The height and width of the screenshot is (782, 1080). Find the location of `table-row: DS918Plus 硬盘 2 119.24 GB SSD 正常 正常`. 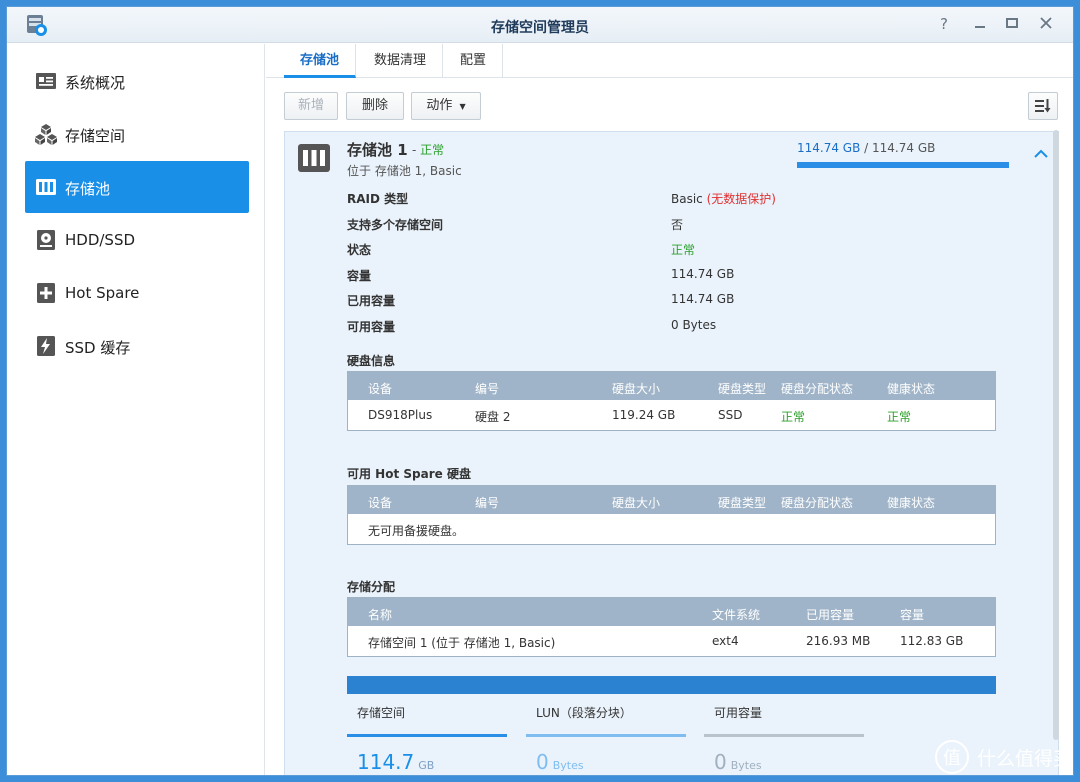

table-row: DS918Plus 硬盘 2 119.24 GB SSD 正常 正常 is located at coordinates (671, 415).